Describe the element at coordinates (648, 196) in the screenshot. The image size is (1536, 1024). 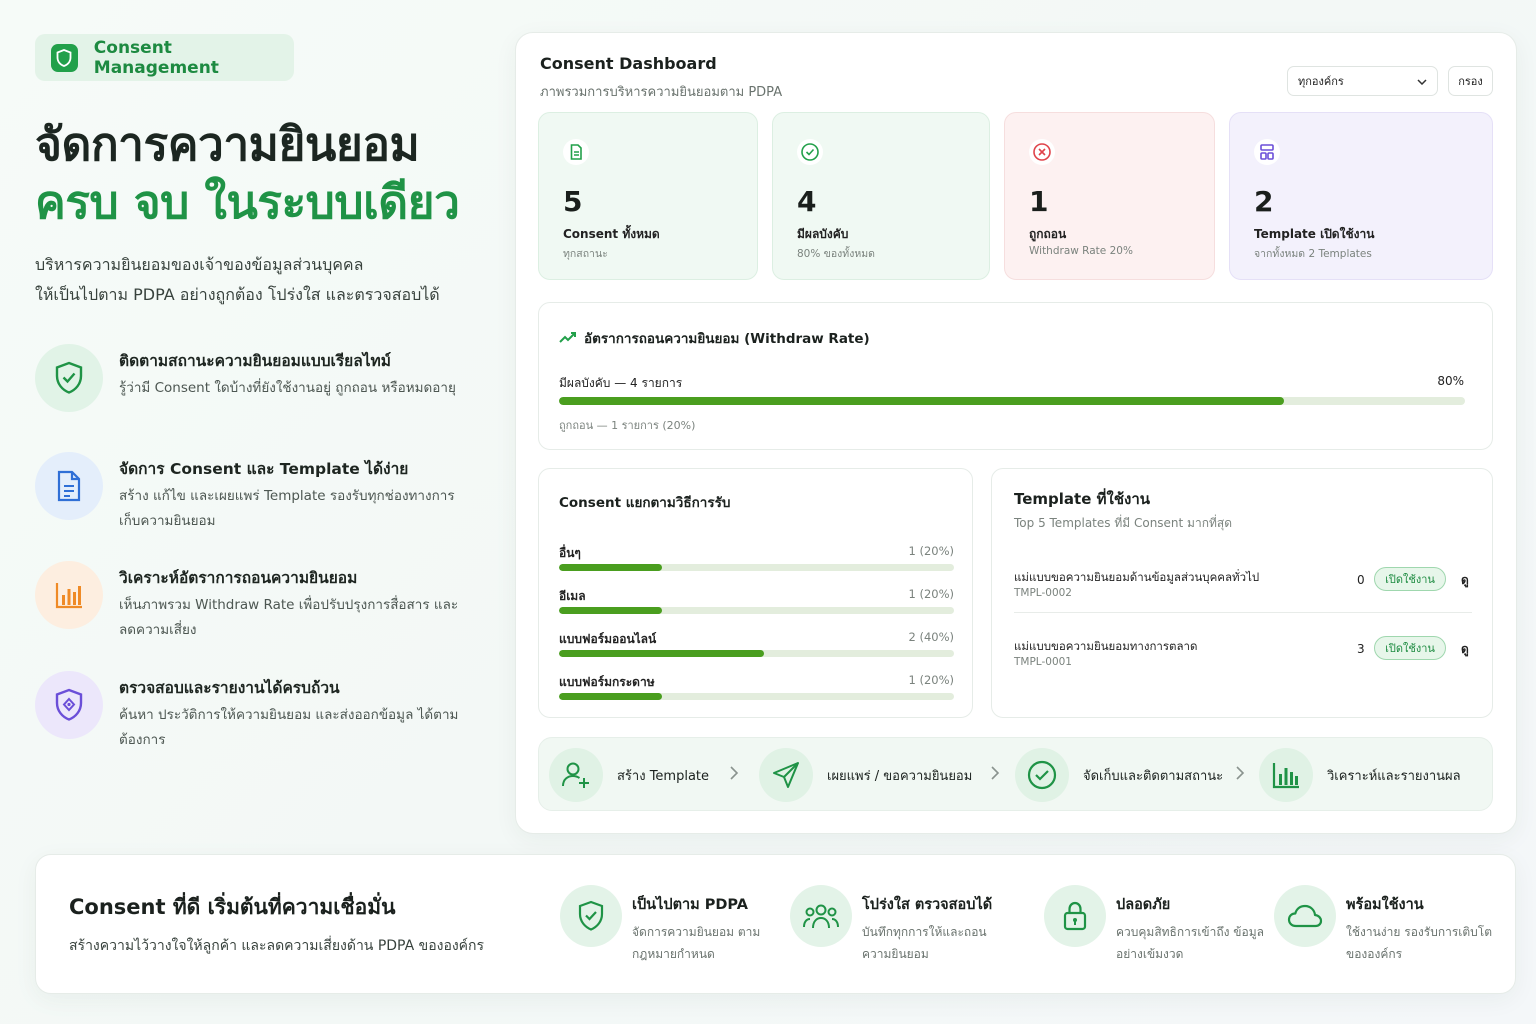
I see `stat-card-total: 5 Consent ทั้งหมด ทุกสถานะ` at that location.